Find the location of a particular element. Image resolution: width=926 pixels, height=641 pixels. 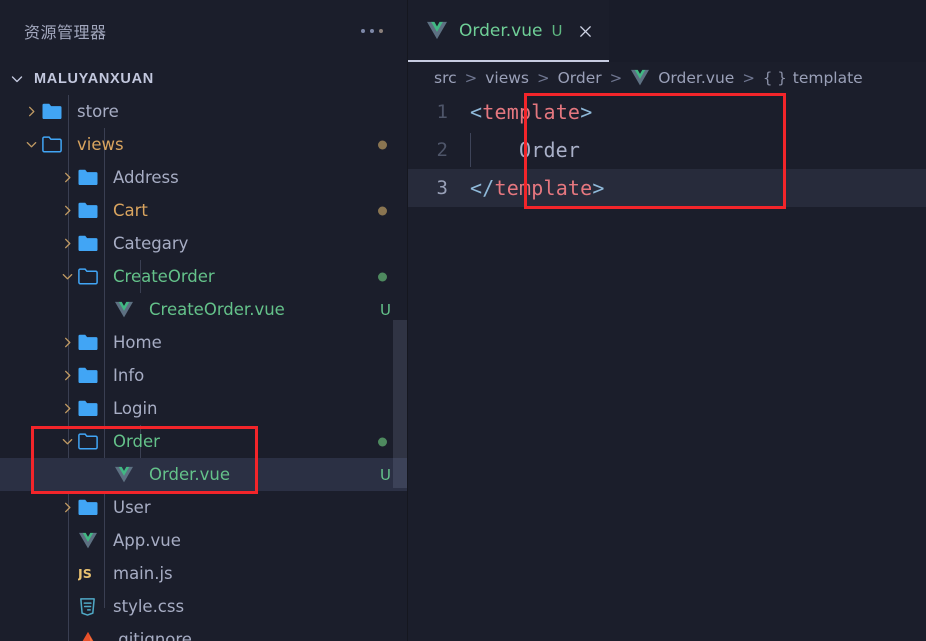

breadcrumb-item-order: Order is located at coordinates (580, 78).